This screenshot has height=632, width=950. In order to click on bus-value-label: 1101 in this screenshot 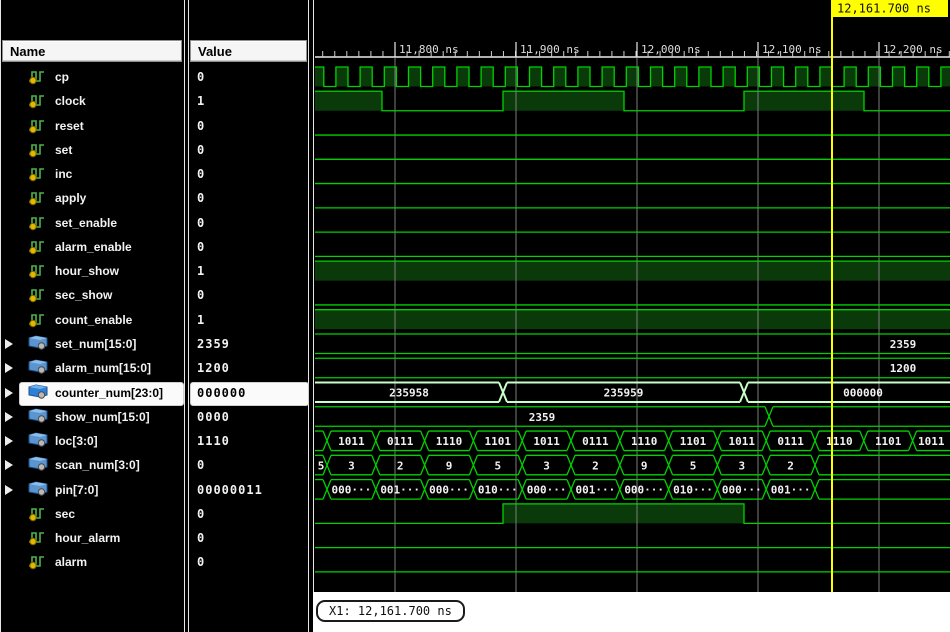, I will do `click(888, 441)`.